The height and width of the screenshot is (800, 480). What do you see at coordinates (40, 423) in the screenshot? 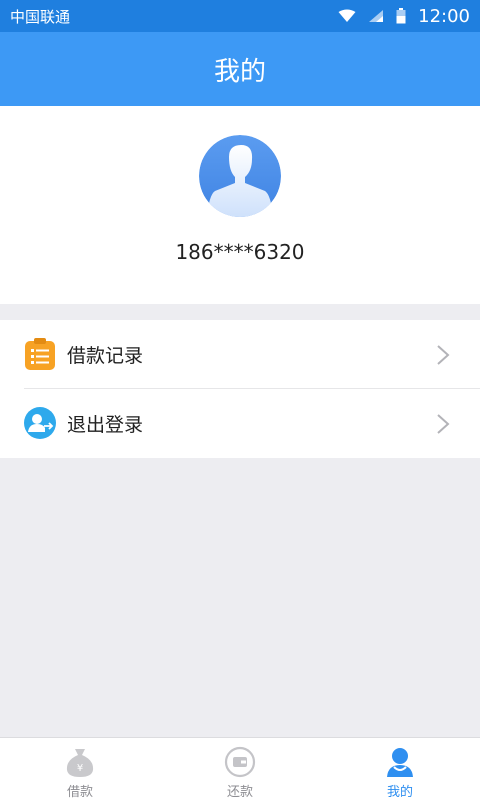
I see `logout-user-icon` at bounding box center [40, 423].